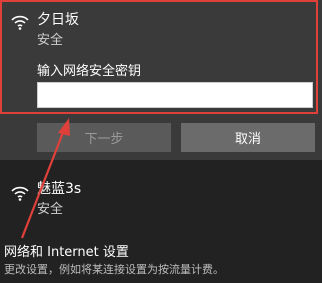  Describe the element at coordinates (104, 137) in the screenshot. I see `next-button: 下一步` at that location.